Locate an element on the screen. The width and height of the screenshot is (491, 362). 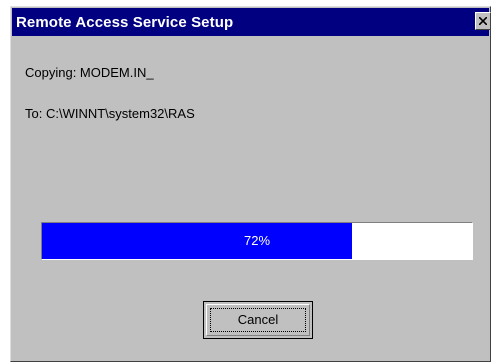
window-title: Remote Access Service Setup is located at coordinates (125, 22).